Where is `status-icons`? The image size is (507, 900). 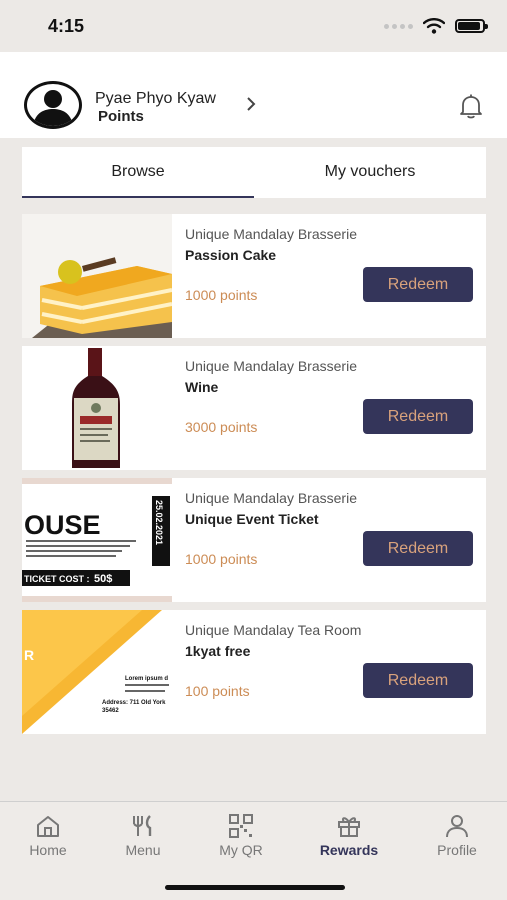
status-icons is located at coordinates (436, 26).